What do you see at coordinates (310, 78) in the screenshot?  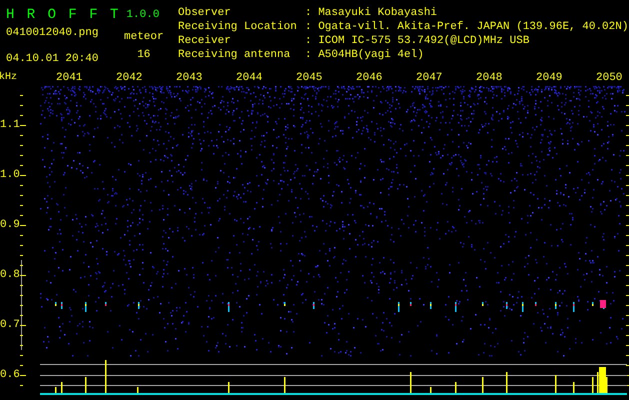 I see `time-label: 2045` at bounding box center [310, 78].